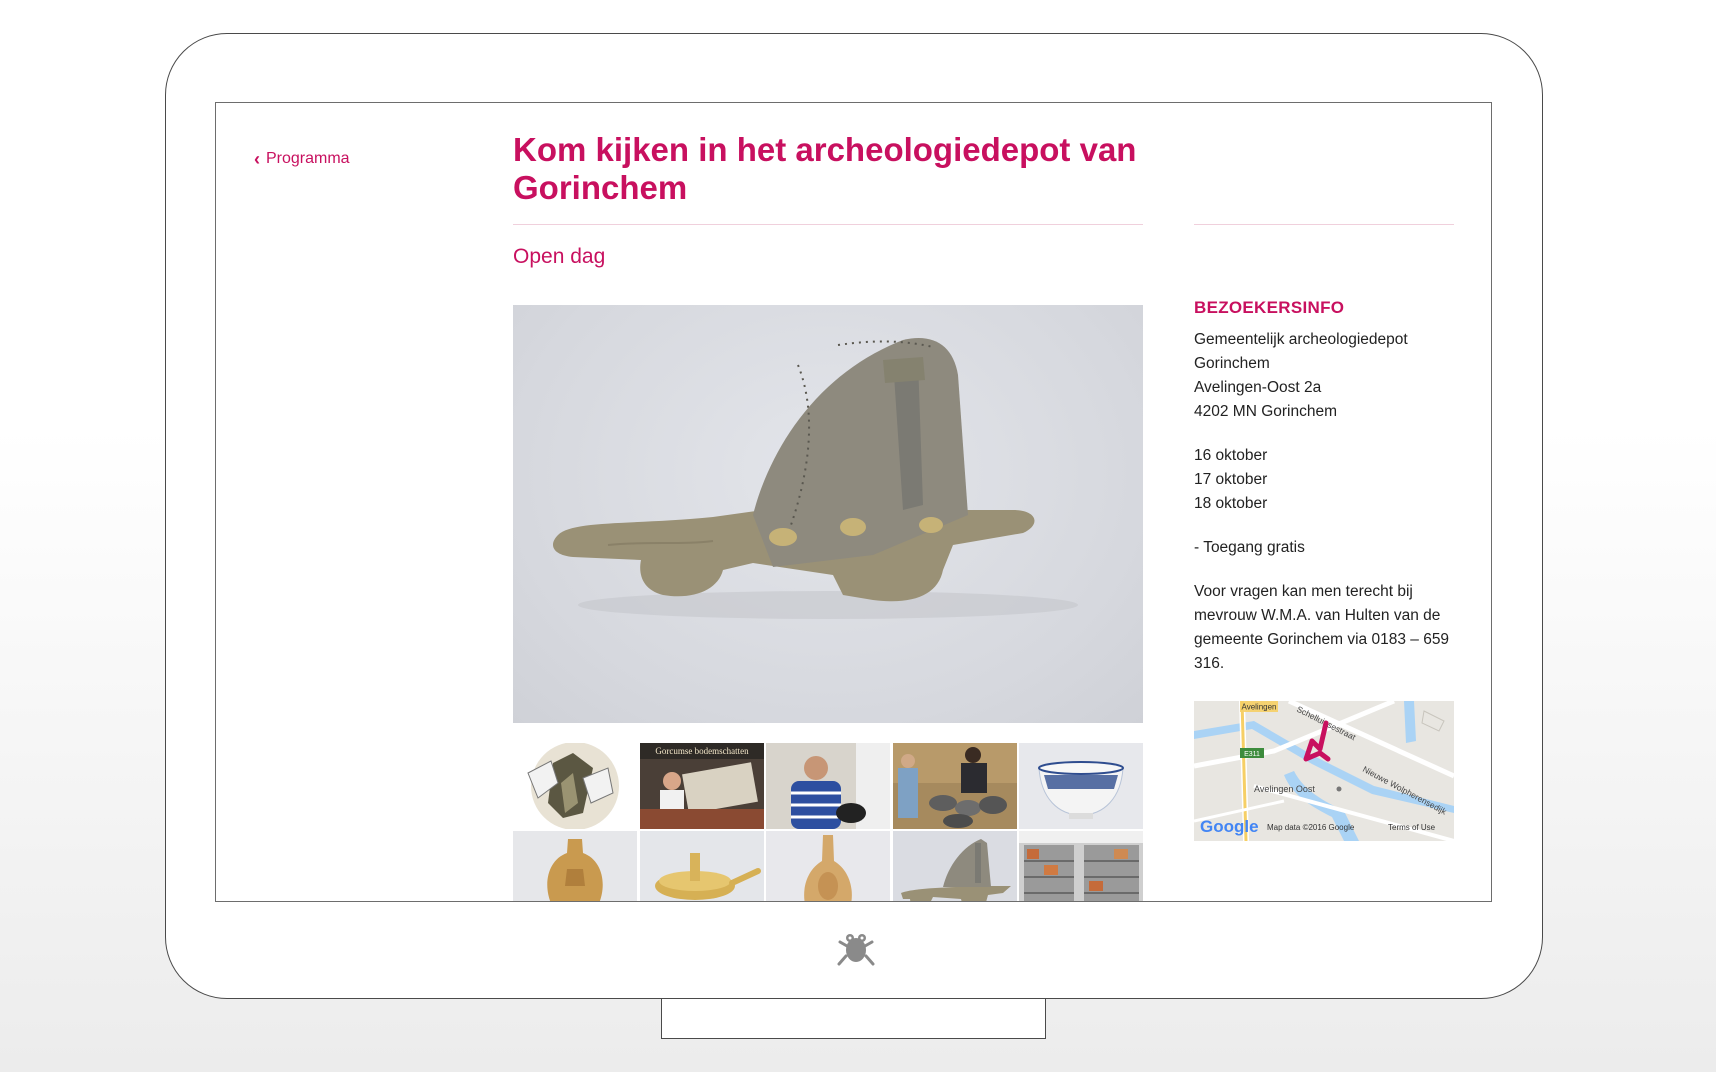 This screenshot has height=1072, width=1716. Describe the element at coordinates (308, 158) in the screenshot. I see `back-link-label: Programma` at that location.